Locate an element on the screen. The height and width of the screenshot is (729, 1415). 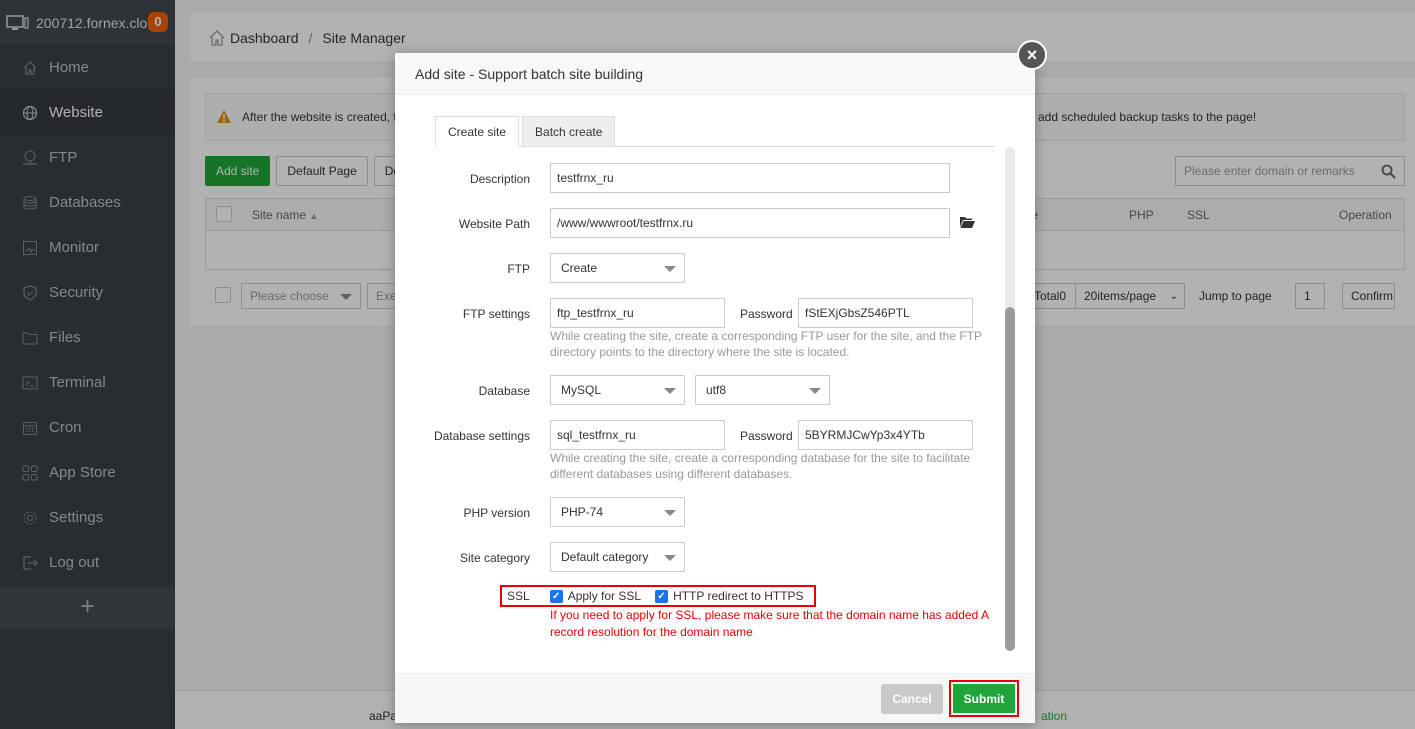
modal-tabs: Create site Batch create is located at coordinates (715, 131).